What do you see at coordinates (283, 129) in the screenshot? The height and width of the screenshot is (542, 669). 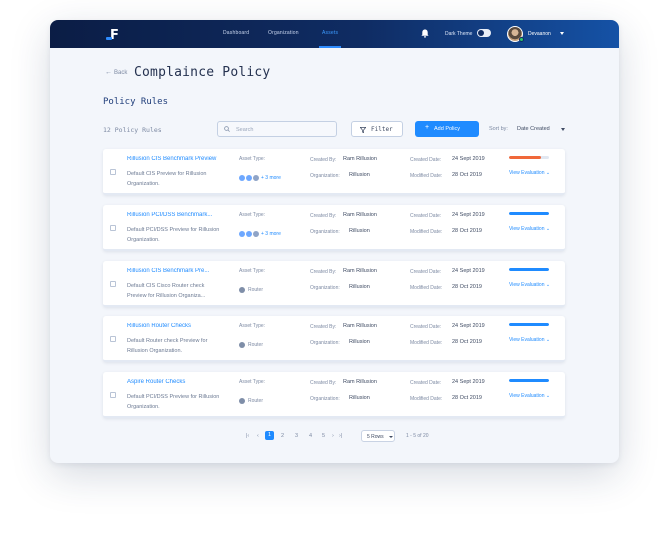 I see `search-input` at bounding box center [283, 129].